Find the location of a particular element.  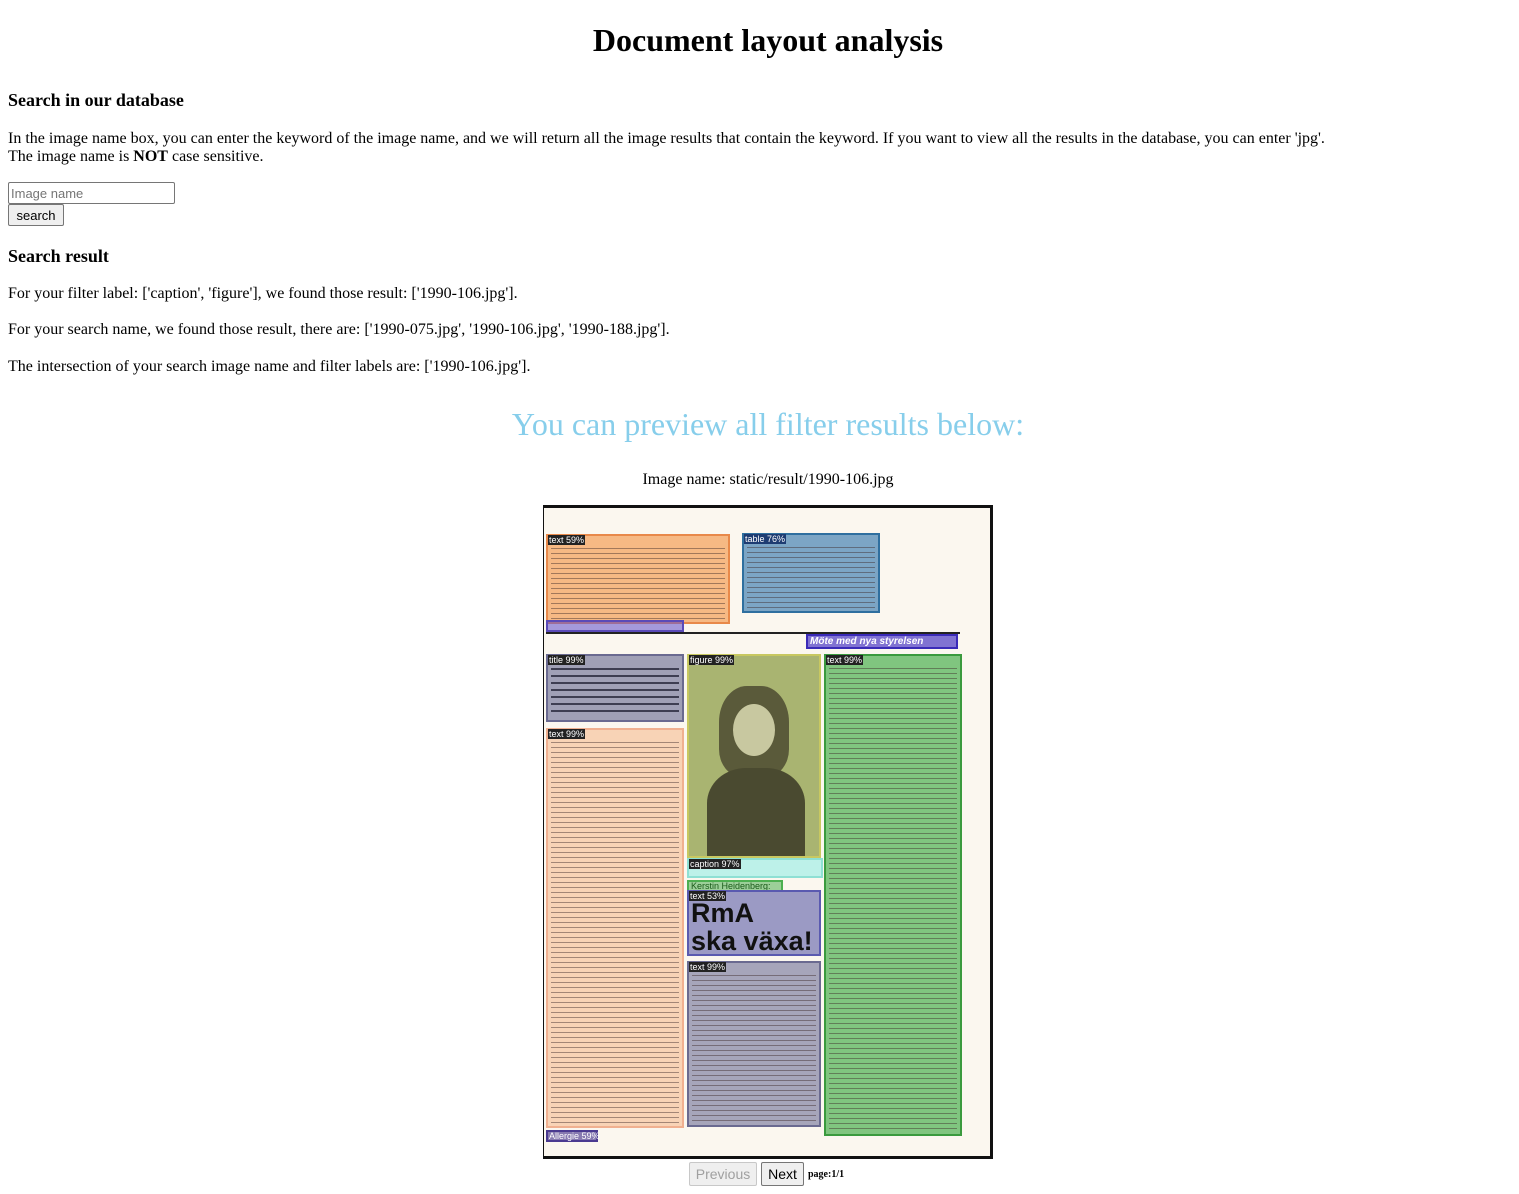

region-text-right: text 99% is located at coordinates (893, 895).